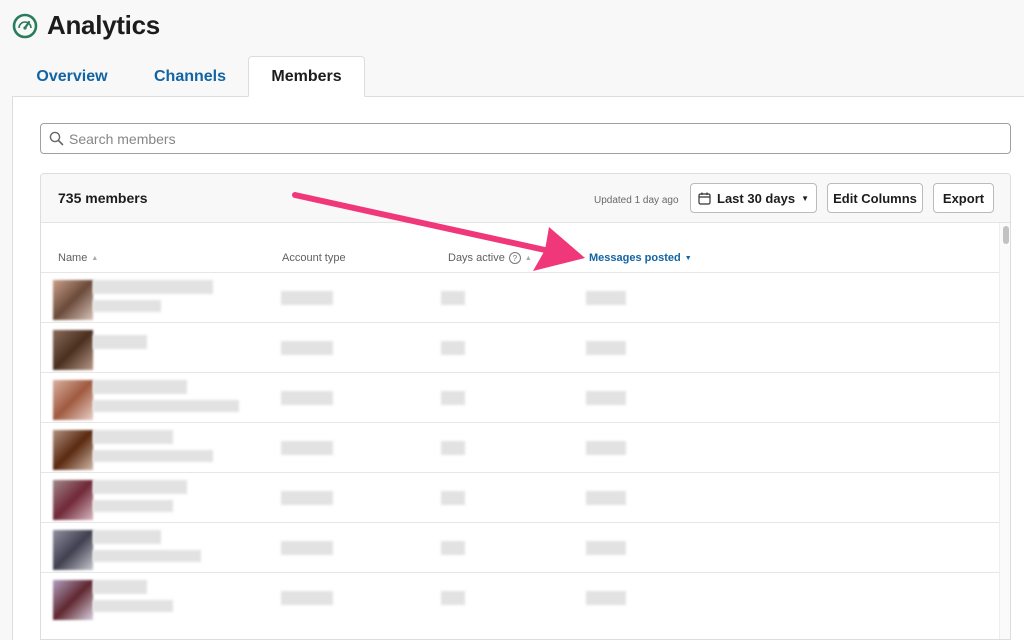 This screenshot has width=1024, height=640. I want to click on column-header-messages-posted: Messages posted ▼, so click(640, 258).